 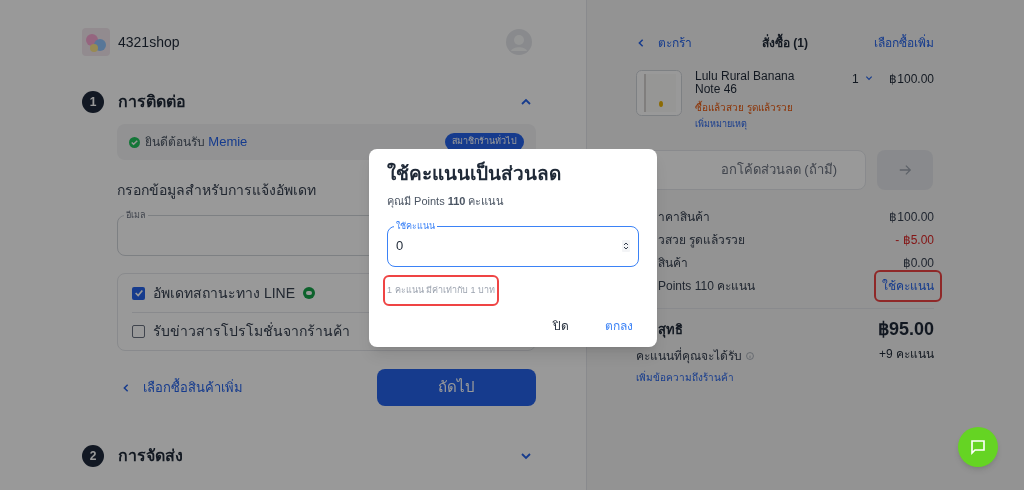 I want to click on section-title: การจัดส่ง, so click(x=151, y=456).